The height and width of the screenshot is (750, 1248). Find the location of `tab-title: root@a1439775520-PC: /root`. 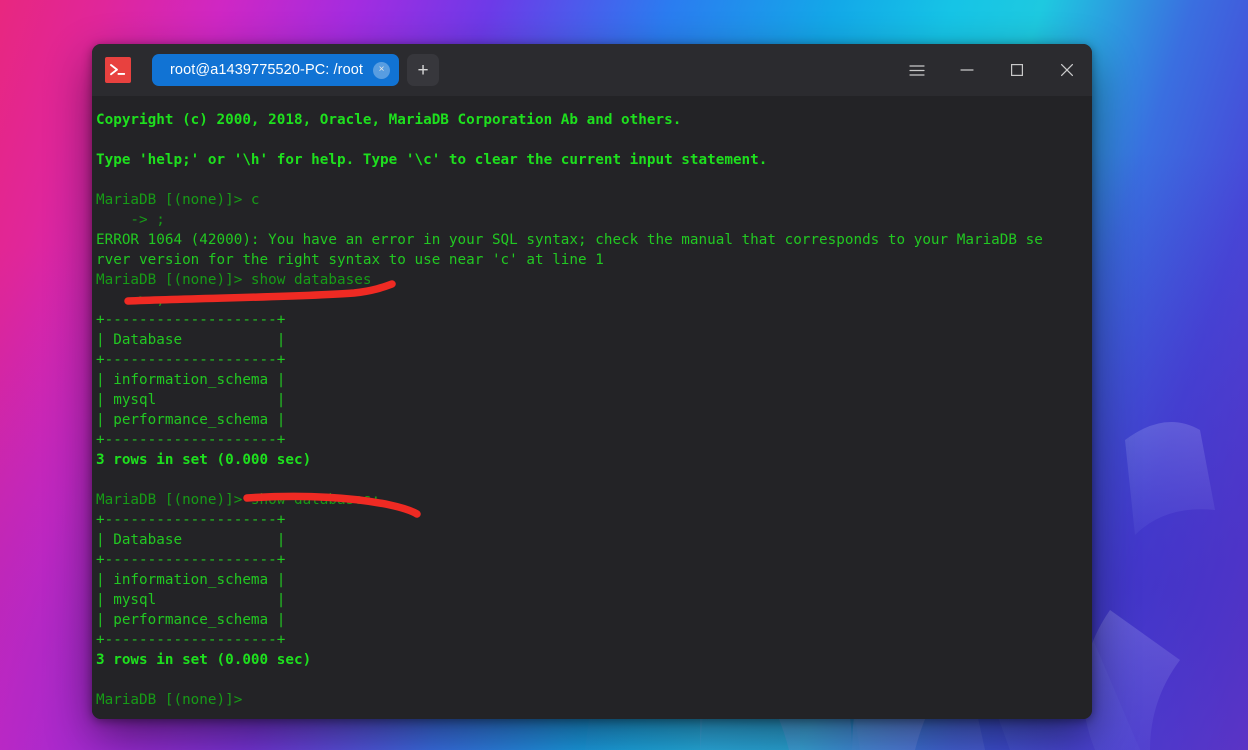

tab-title: root@a1439775520-PC: /root is located at coordinates (267, 70).